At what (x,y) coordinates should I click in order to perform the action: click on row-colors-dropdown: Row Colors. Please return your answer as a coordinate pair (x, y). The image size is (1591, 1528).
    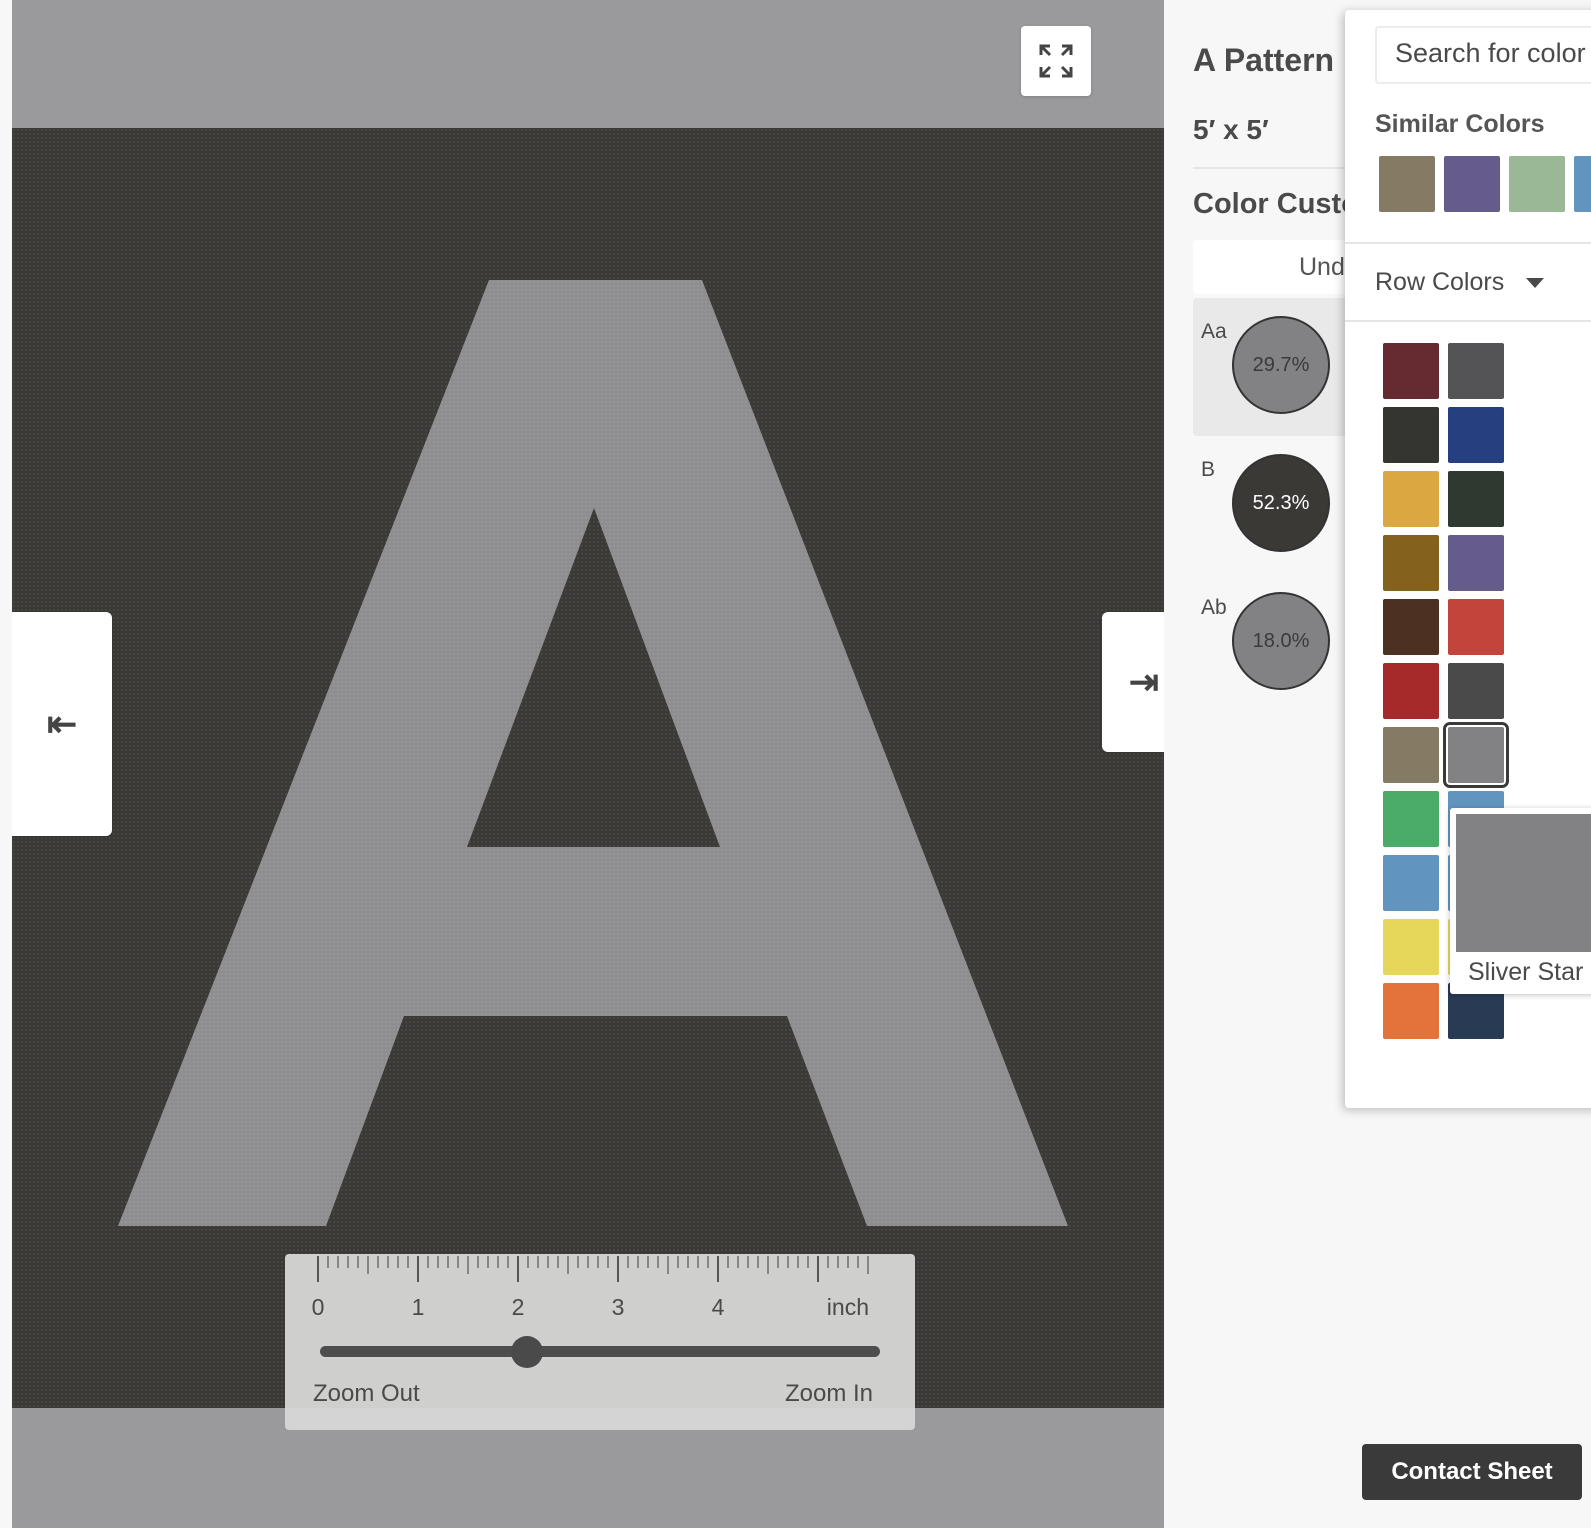
    Looking at the image, I should click on (1460, 282).